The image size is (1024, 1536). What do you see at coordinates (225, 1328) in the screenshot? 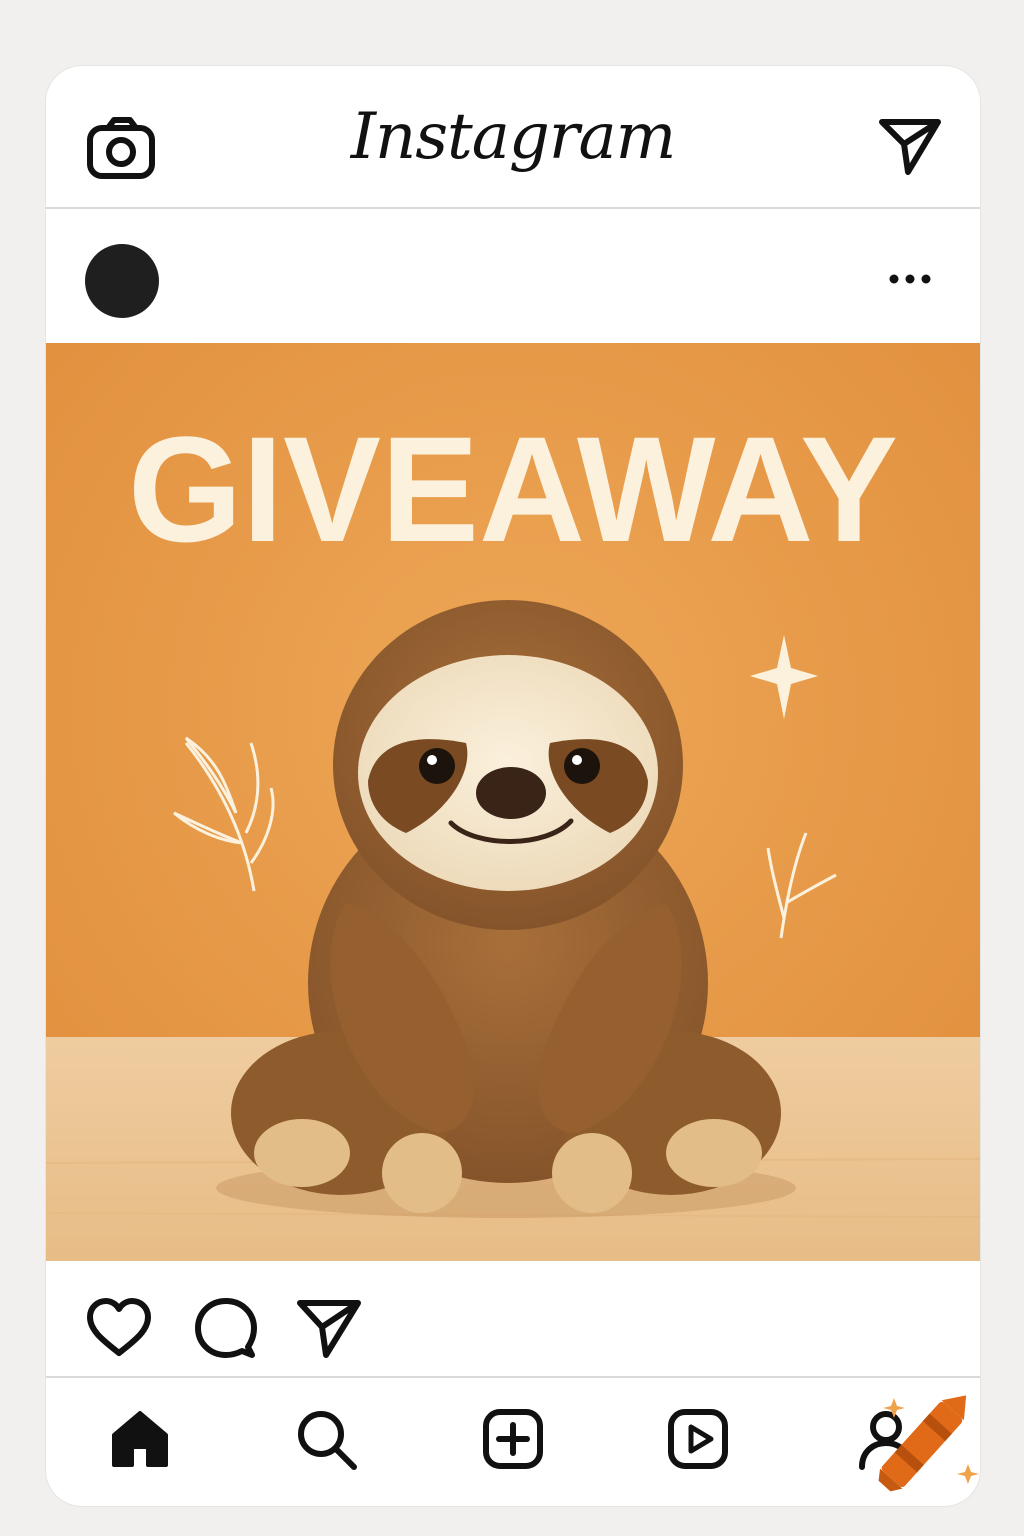
I see `comment-icon` at bounding box center [225, 1328].